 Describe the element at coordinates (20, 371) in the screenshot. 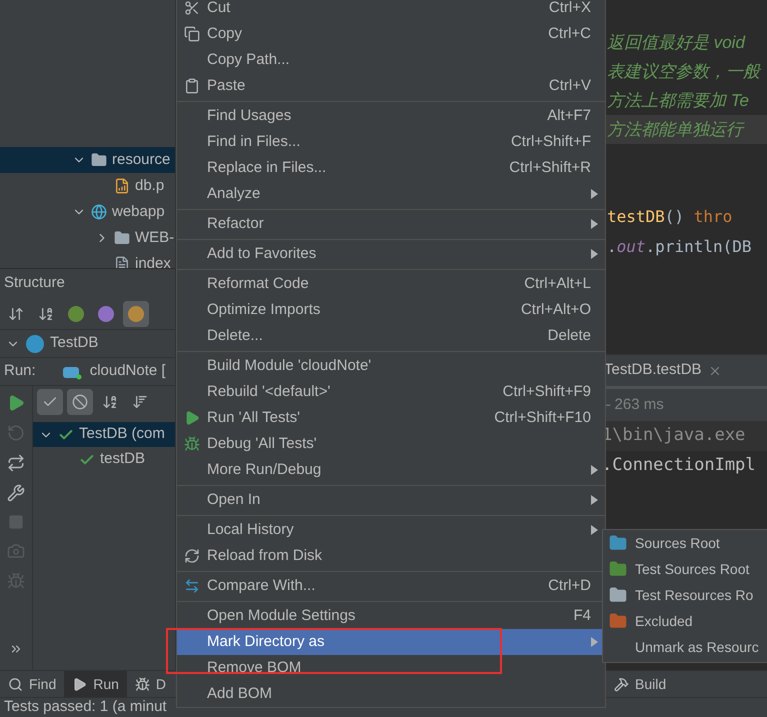

I see `run-label: Run:` at that location.